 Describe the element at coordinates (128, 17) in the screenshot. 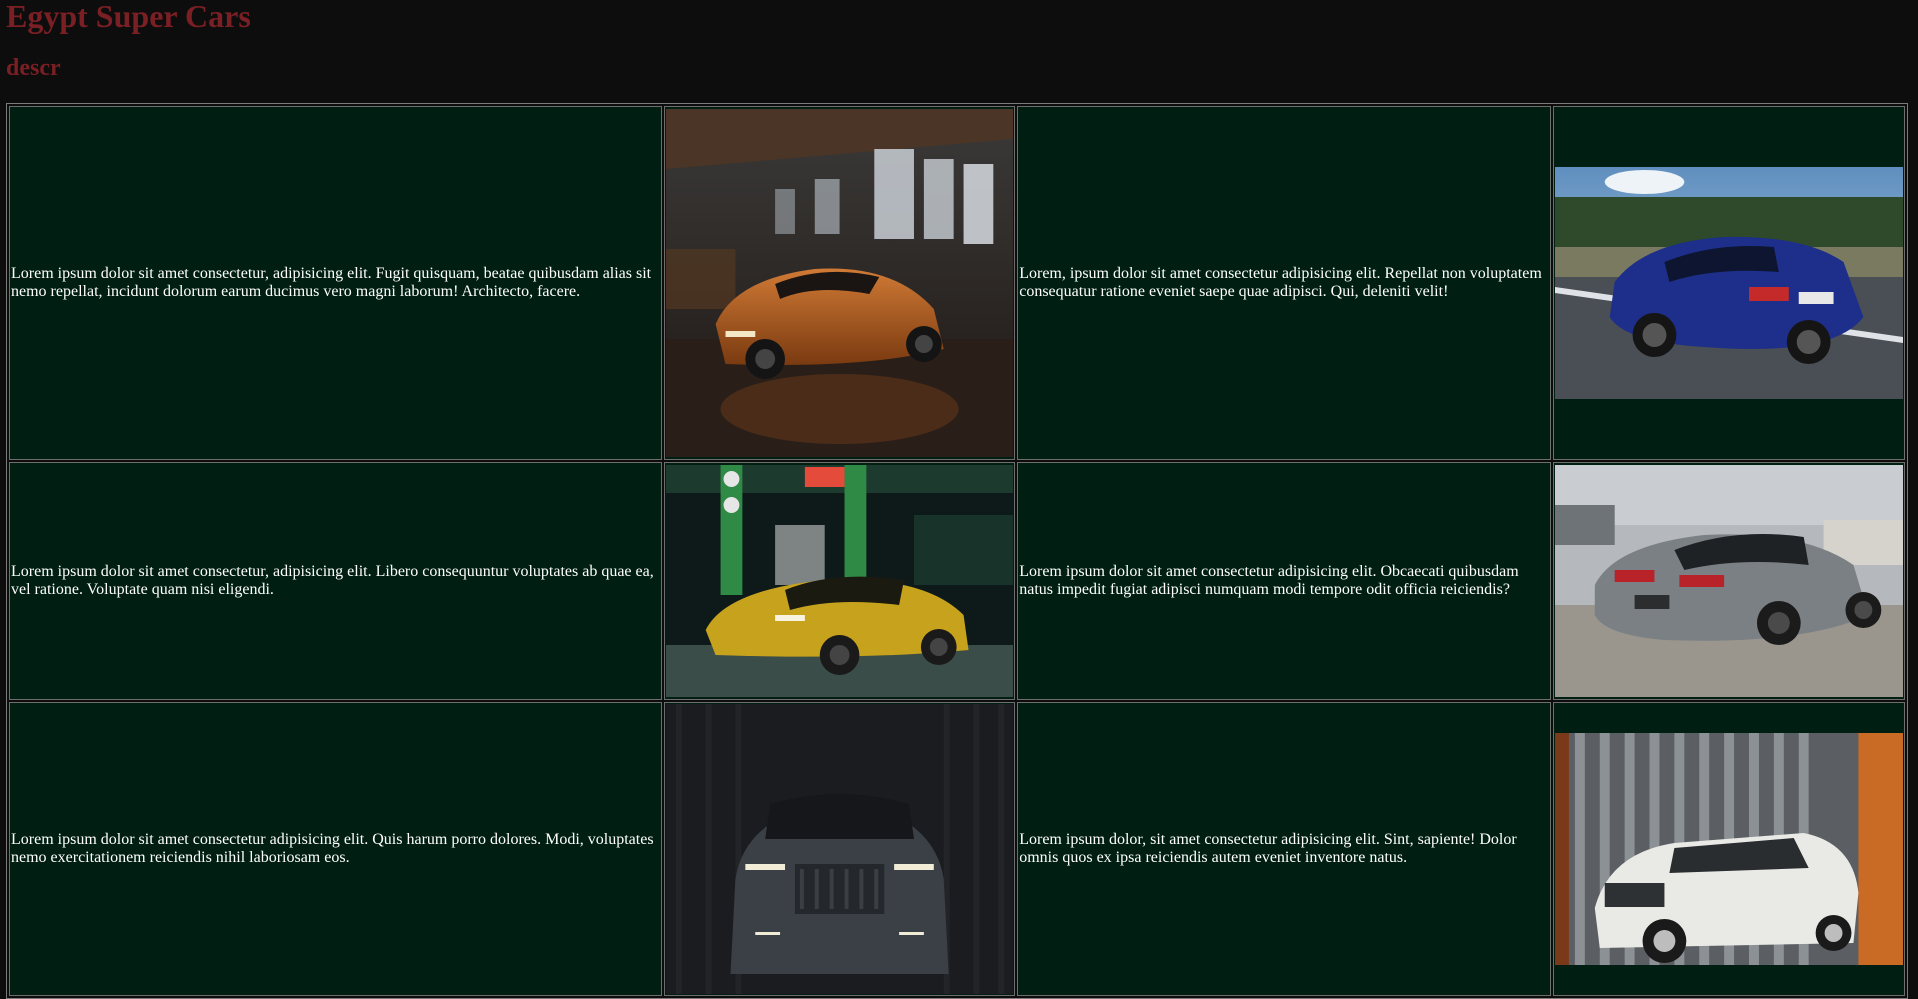

I see `page-title: Egypt Super Cars` at that location.